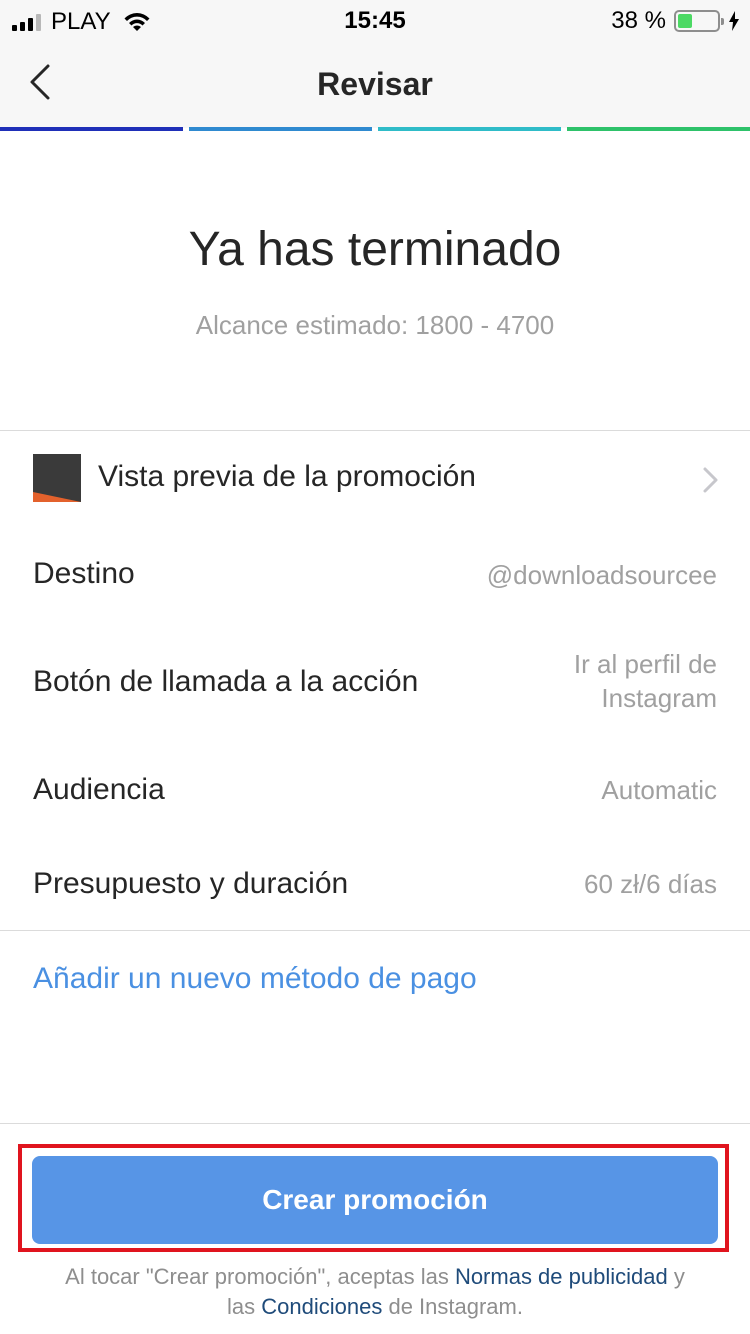  I want to click on terms-text: de Instagram., so click(452, 1306).